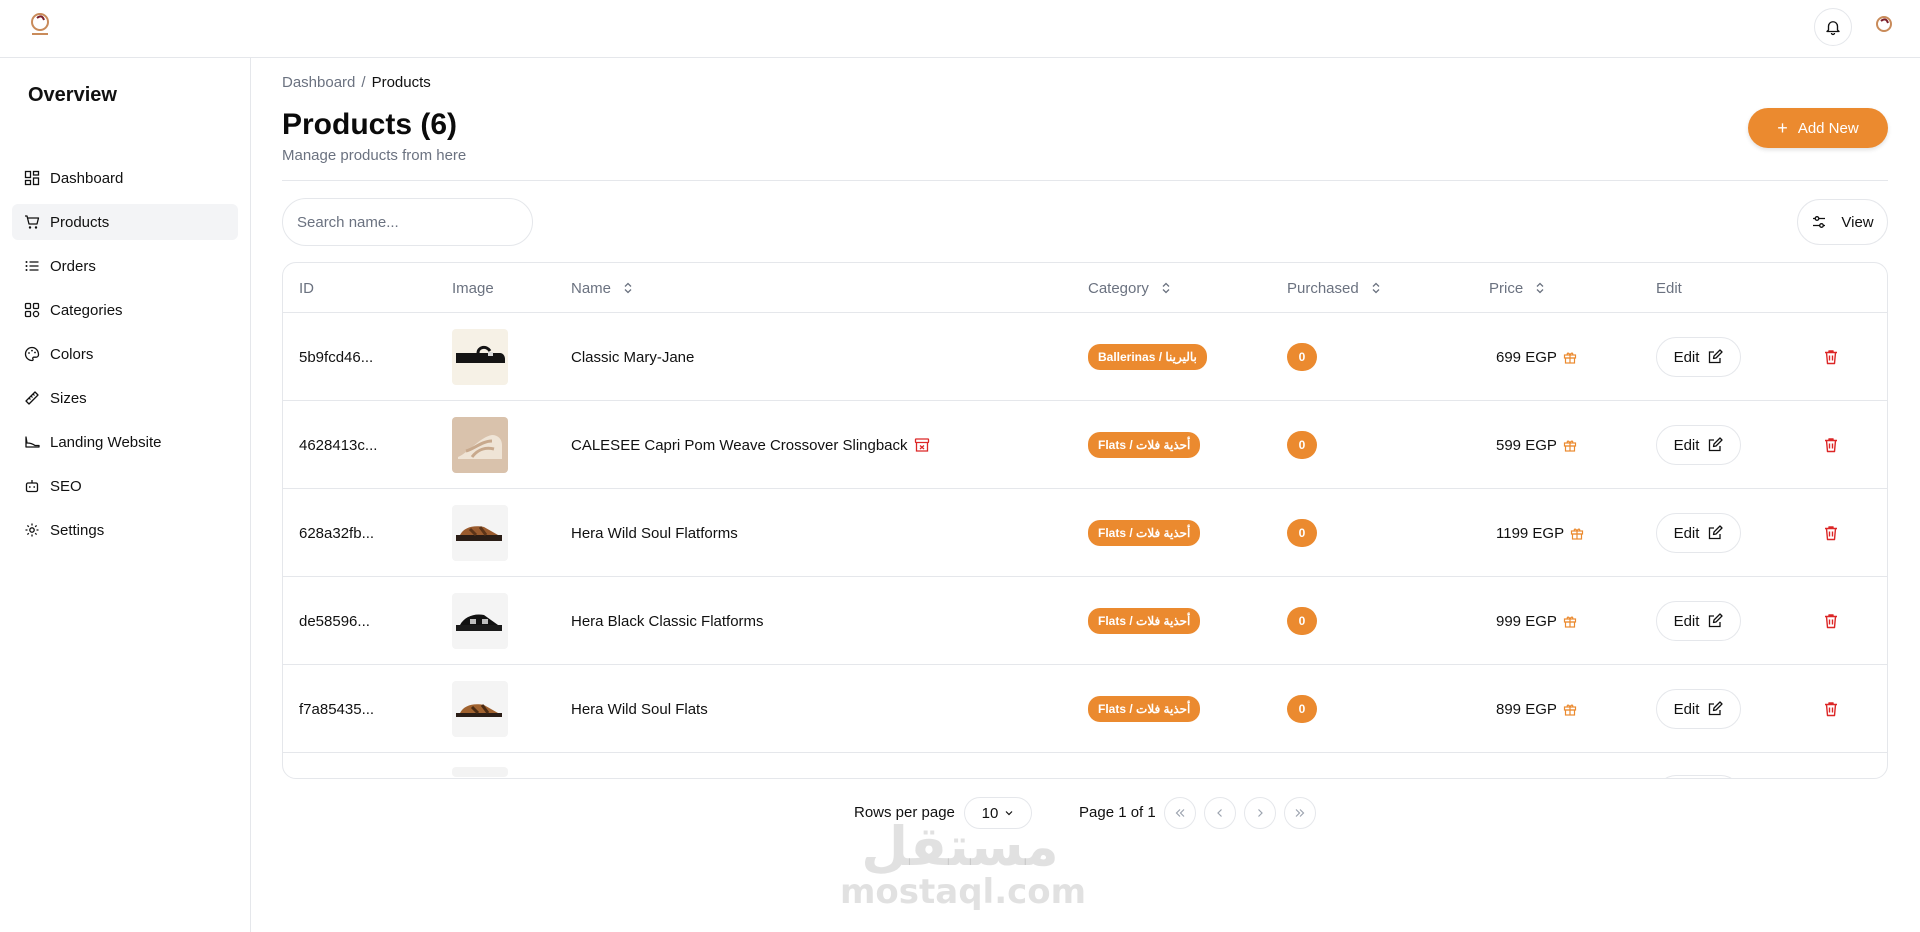  I want to click on view-options-button: View, so click(1842, 222).